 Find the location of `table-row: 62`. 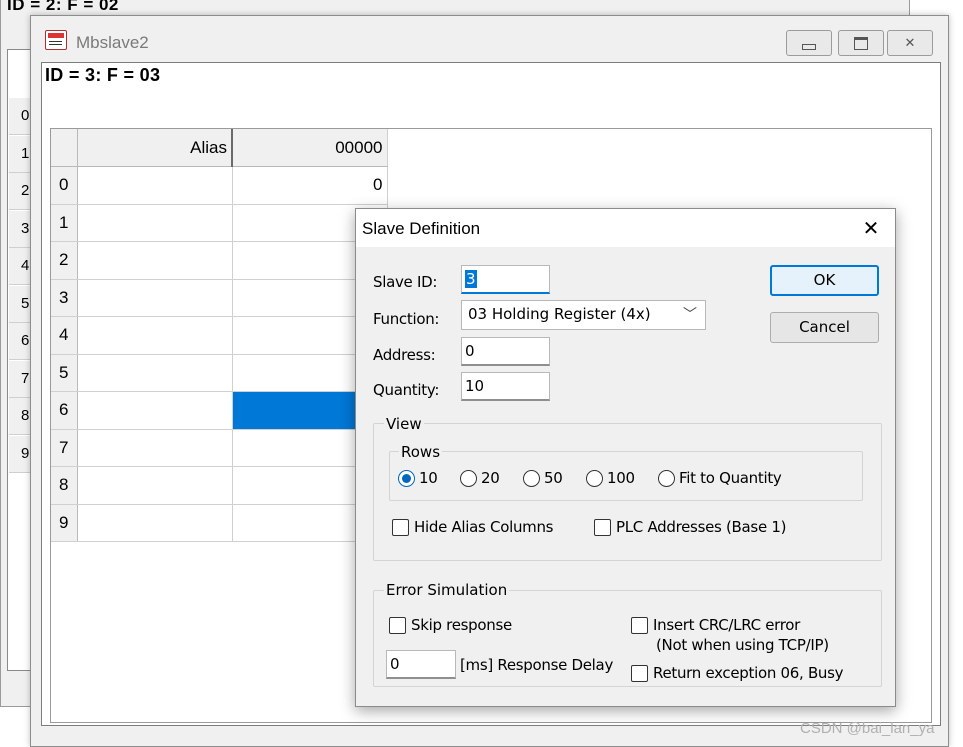

table-row: 62 is located at coordinates (219, 410).